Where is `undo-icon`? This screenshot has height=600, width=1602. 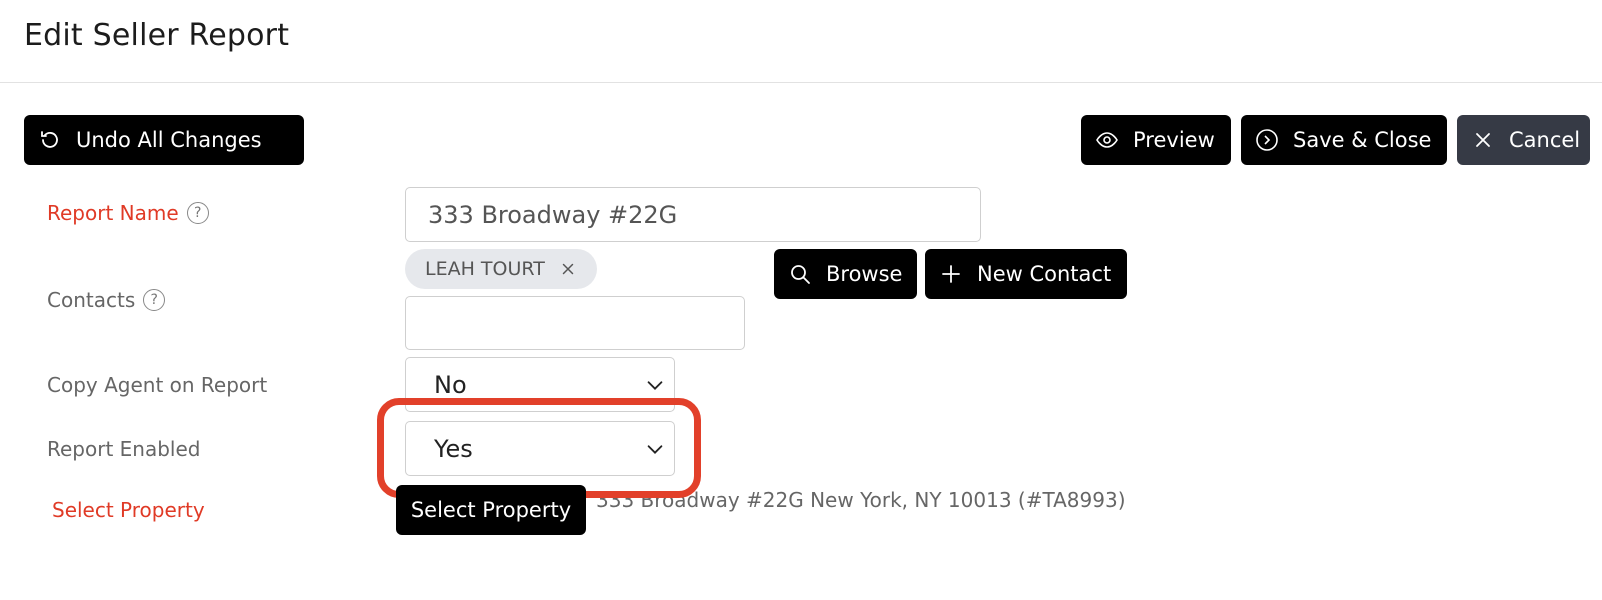
undo-icon is located at coordinates (49, 139).